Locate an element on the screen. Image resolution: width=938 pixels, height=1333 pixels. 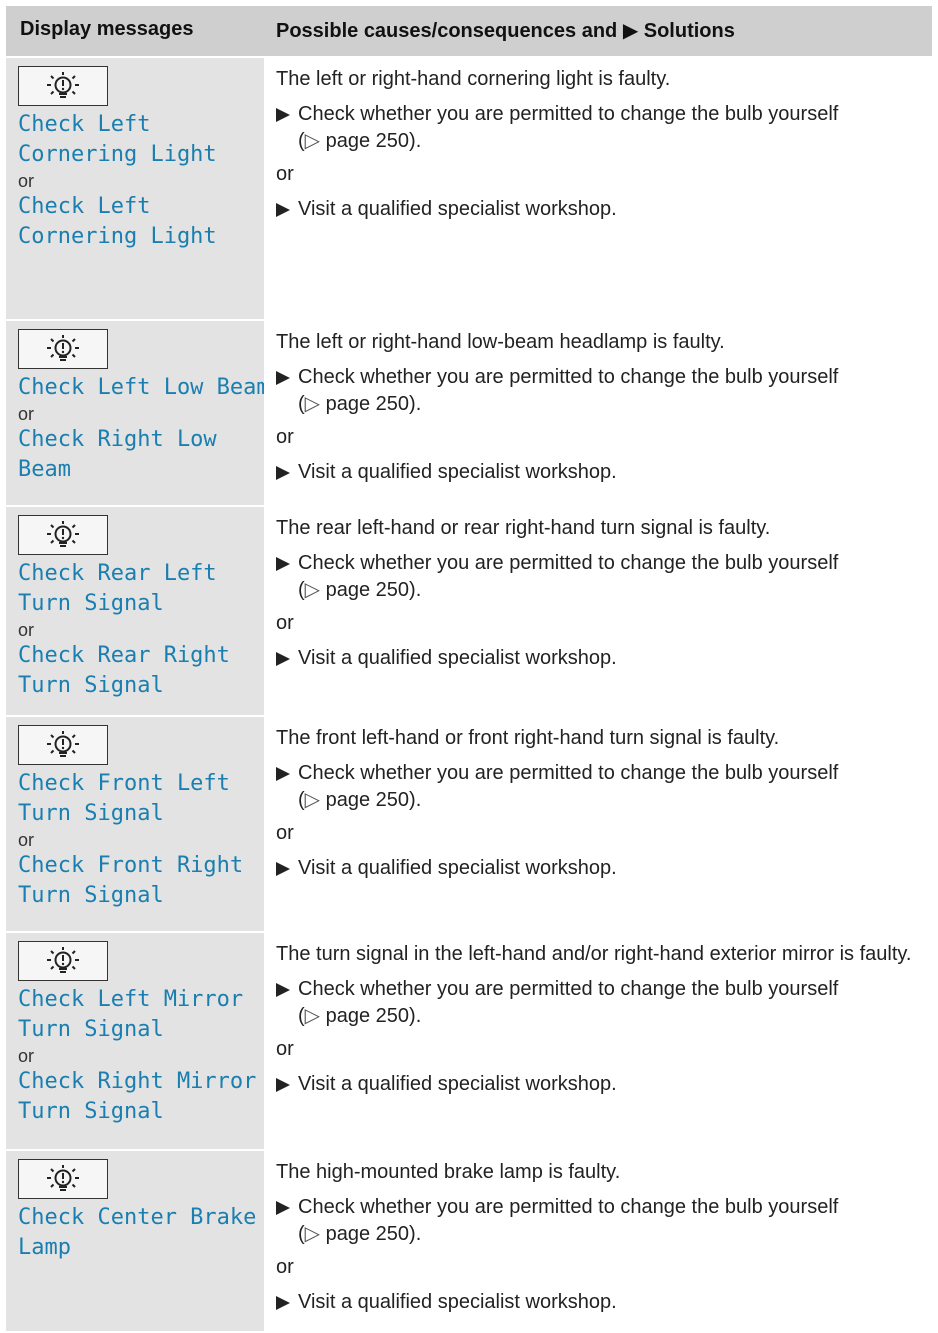
header-display-messages: Display messages is located at coordinates (107, 29).